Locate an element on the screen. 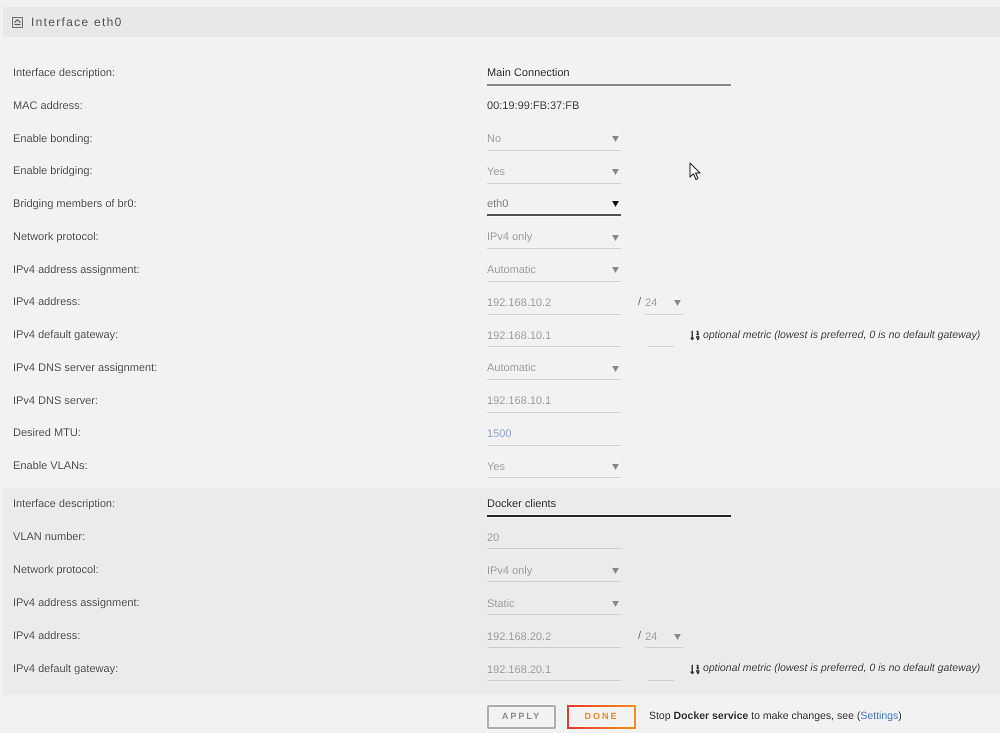  mouse-pointer-icon is located at coordinates (695, 171).